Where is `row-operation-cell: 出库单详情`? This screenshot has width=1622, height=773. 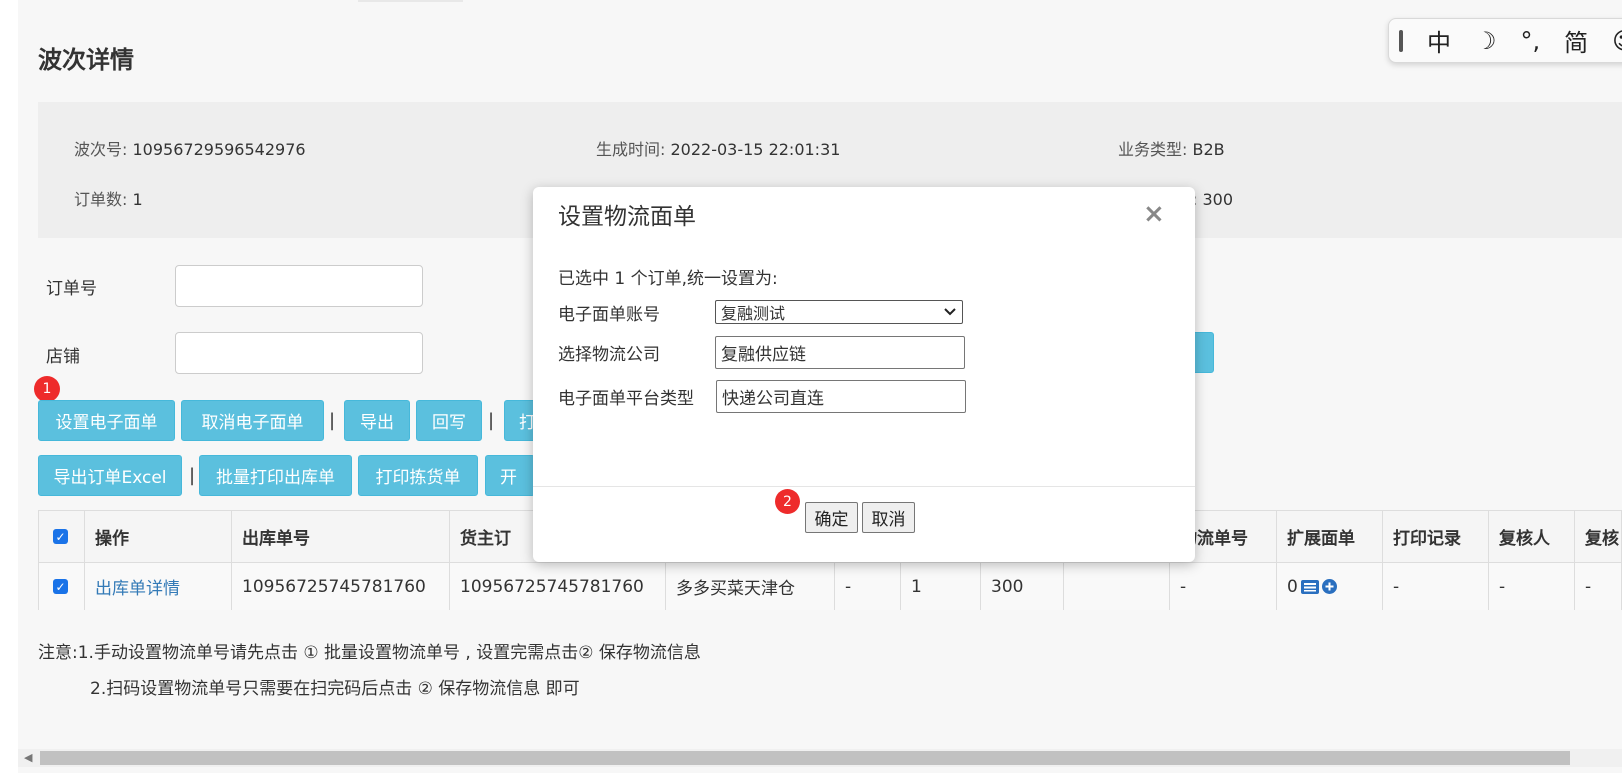
row-operation-cell: 出库单详情 is located at coordinates (158, 586).